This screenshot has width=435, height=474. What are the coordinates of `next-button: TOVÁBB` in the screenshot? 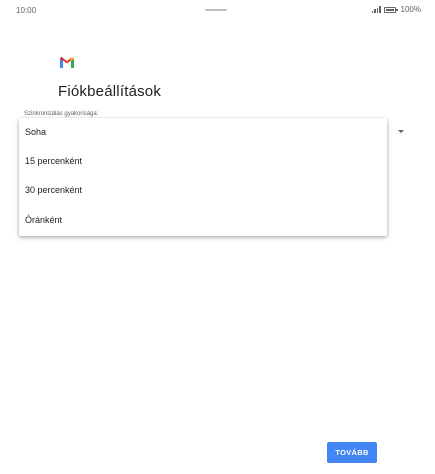 It's located at (352, 452).